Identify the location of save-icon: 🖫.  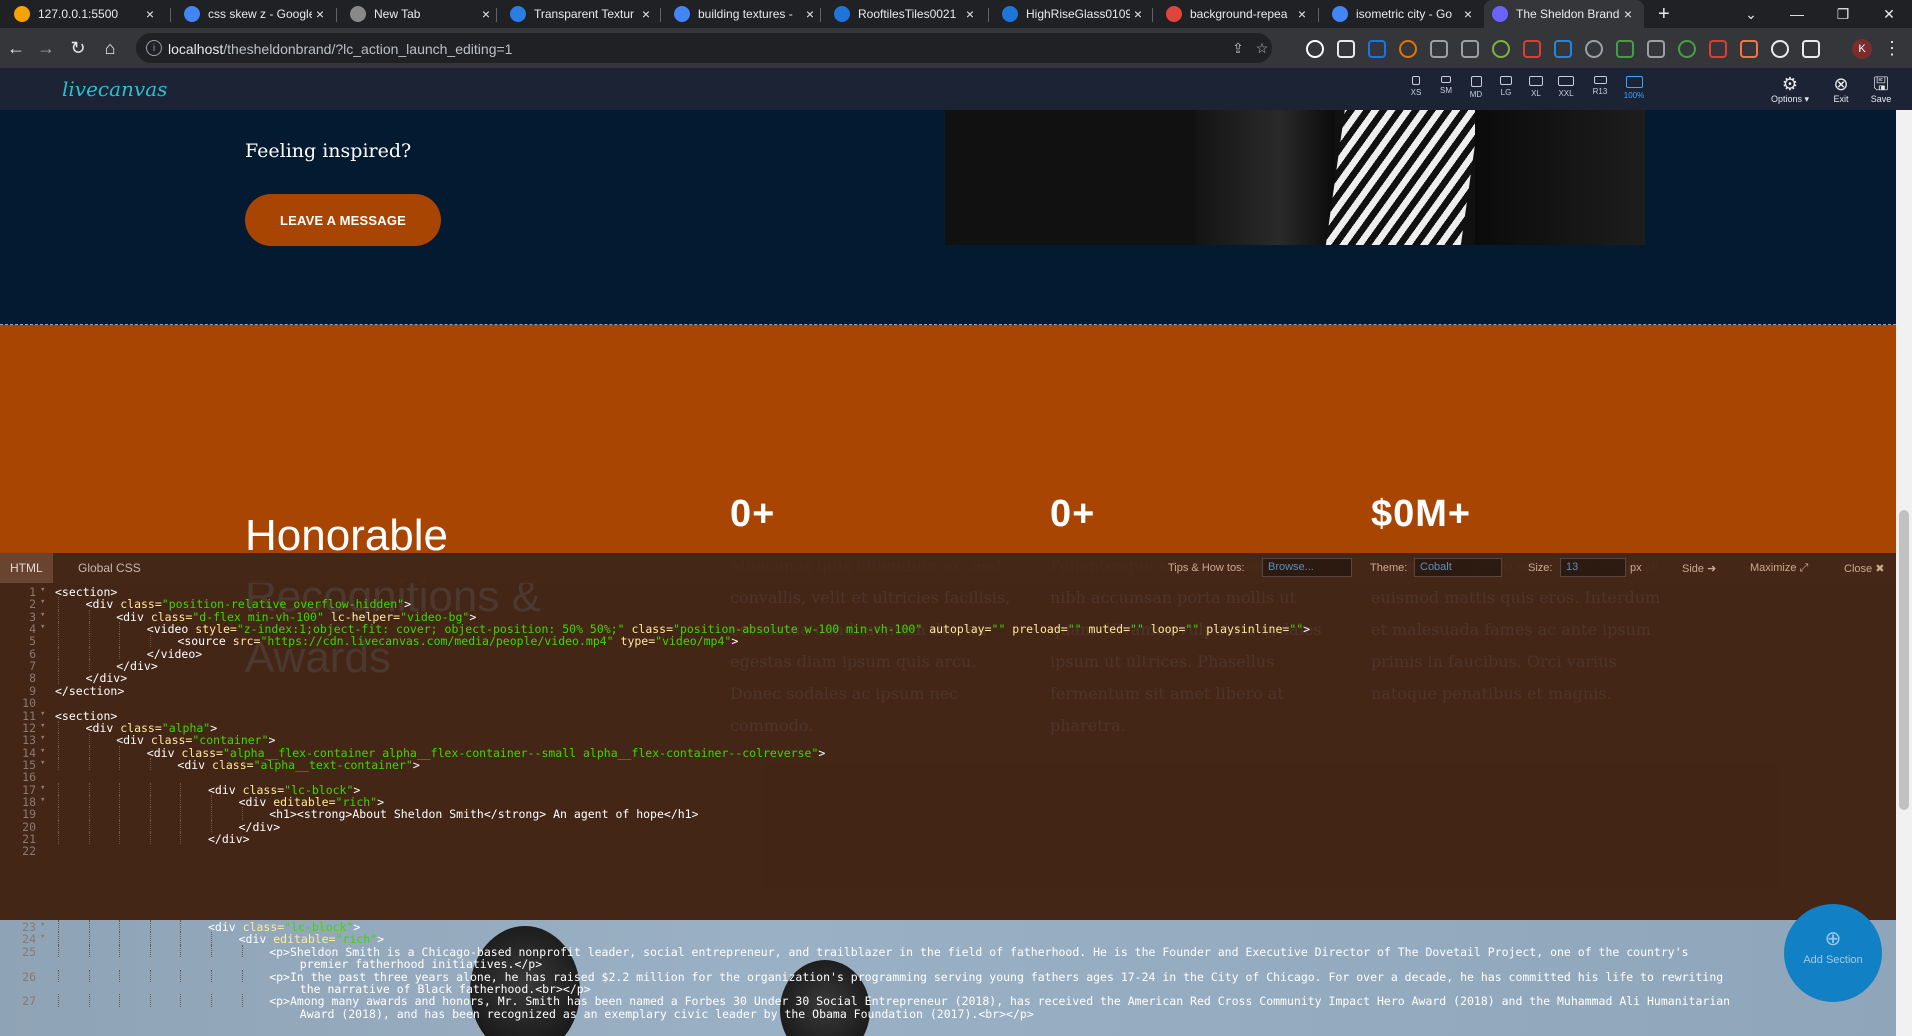
(1881, 84).